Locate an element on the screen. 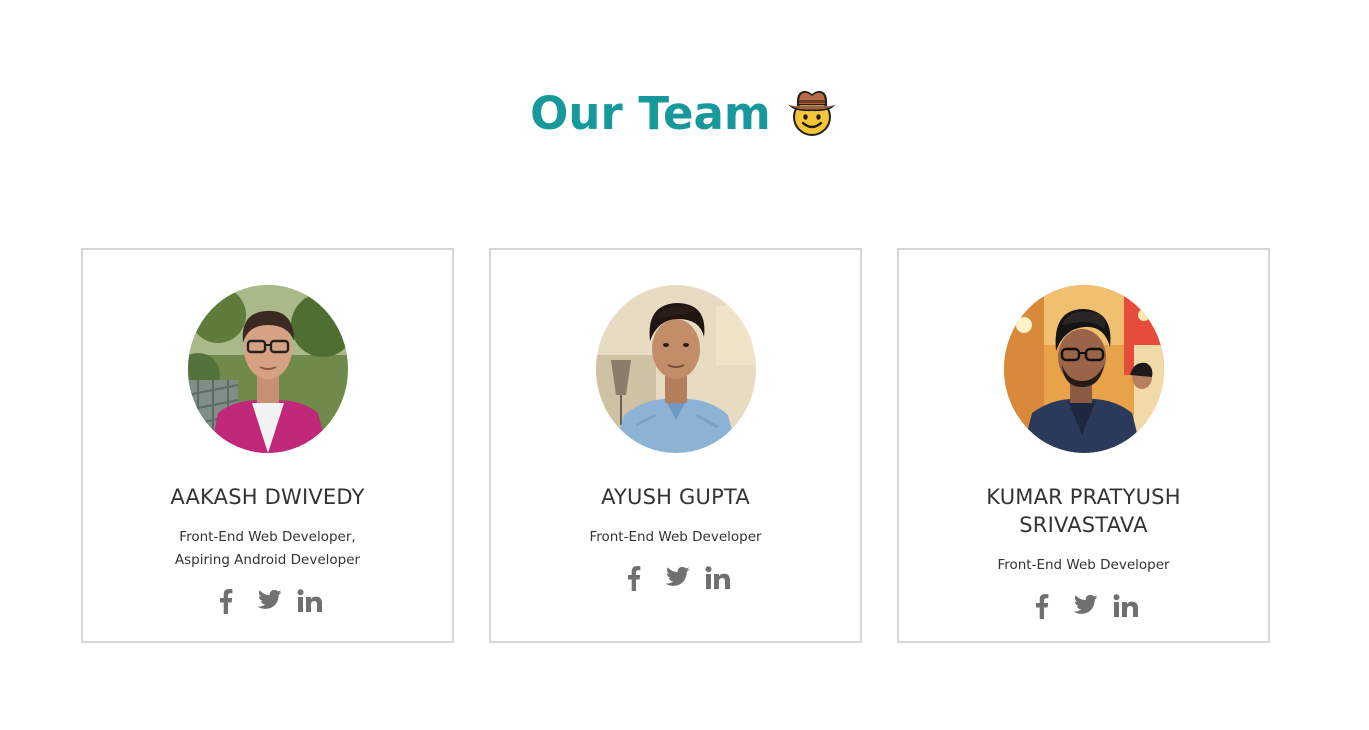 The height and width of the screenshot is (730, 1369). page-title: Our Team is located at coordinates (684, 114).